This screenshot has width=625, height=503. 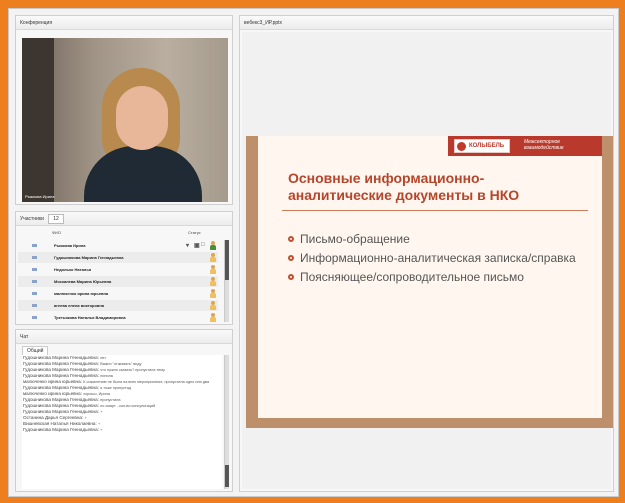 What do you see at coordinates (118, 245) in the screenshot?
I see `participant-row: Рыжкова Ирина ▾ ▣ □` at bounding box center [118, 245].